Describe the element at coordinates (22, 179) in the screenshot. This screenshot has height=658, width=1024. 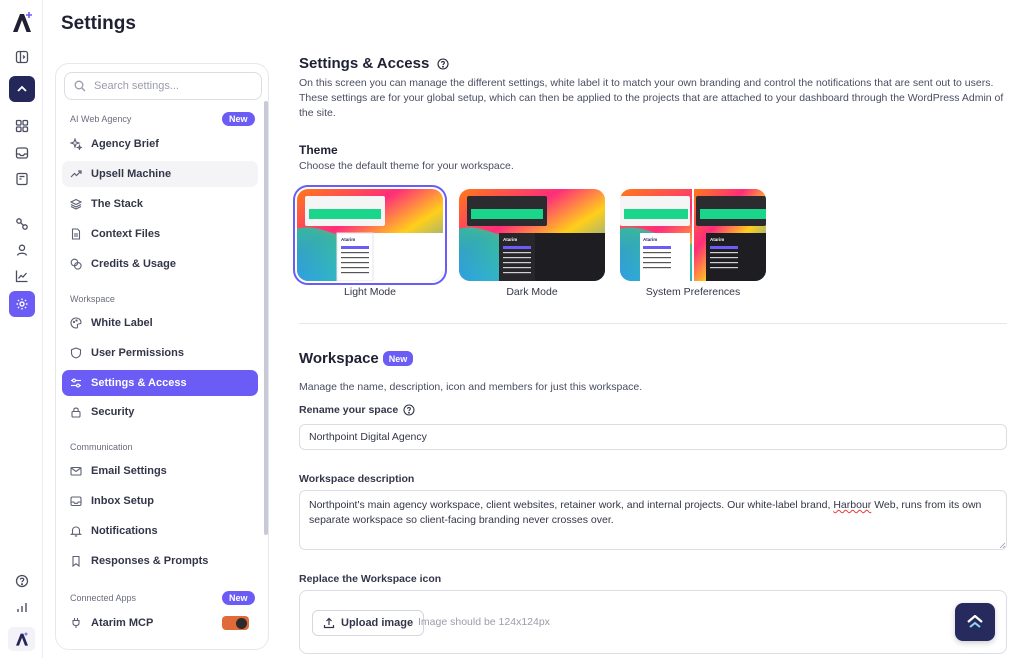
I see `board-icon` at that location.